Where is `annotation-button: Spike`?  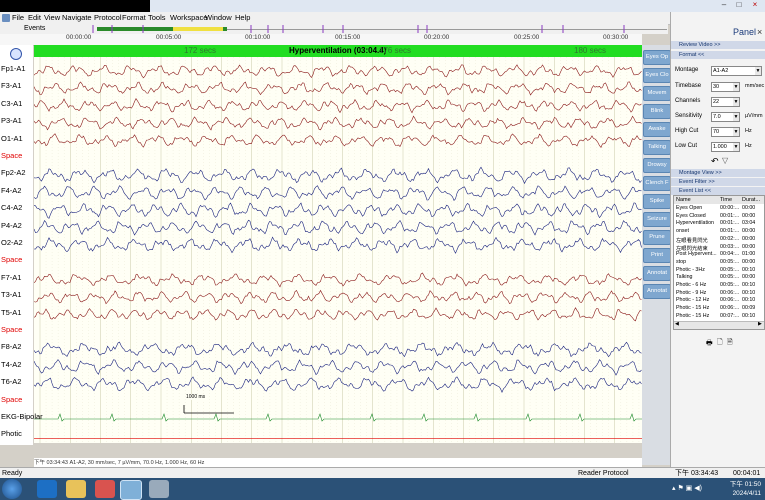
annotation-button: Spike is located at coordinates (657, 201).